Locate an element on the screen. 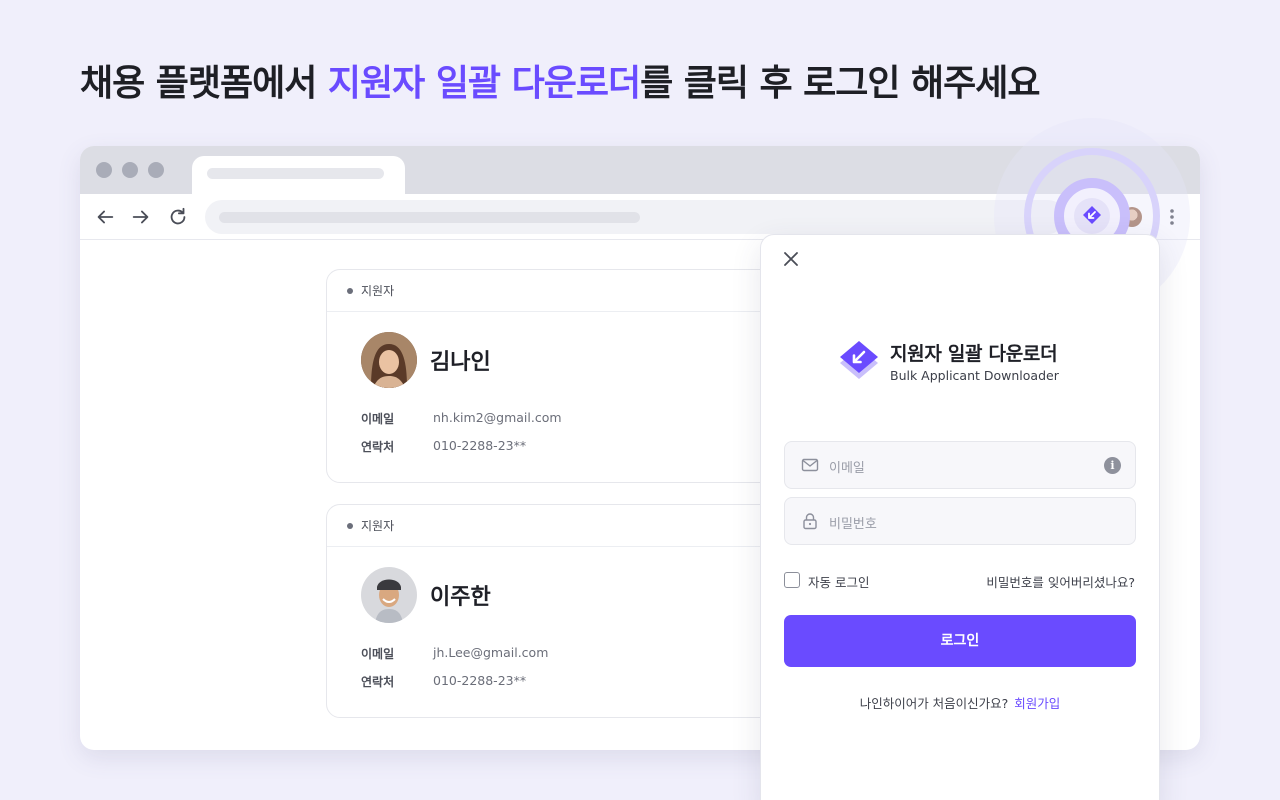 The image size is (1280, 800). headline-accent: 지원자 일괄 다운로더 is located at coordinates (484, 83).